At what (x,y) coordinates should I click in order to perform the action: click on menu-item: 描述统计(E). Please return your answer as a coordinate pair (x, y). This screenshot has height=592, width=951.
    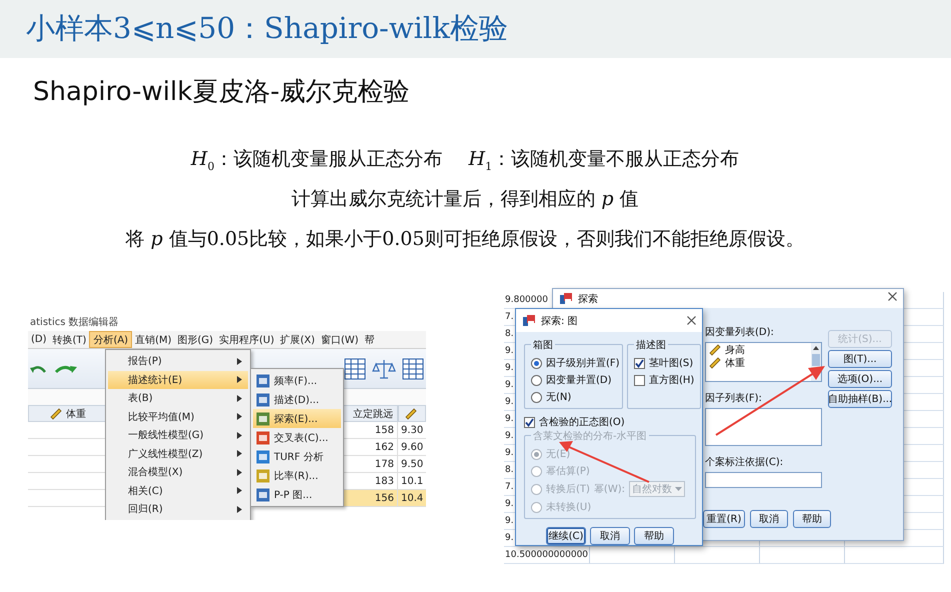
    Looking at the image, I should click on (178, 379).